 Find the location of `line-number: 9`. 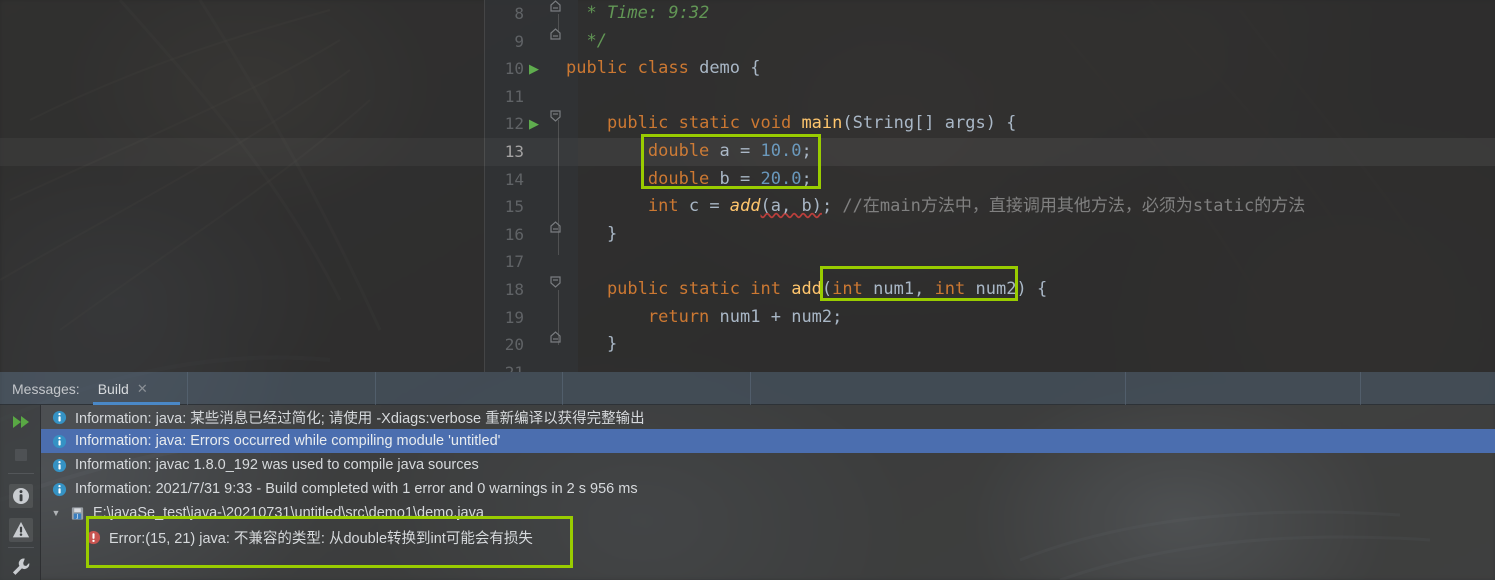

line-number: 9 is located at coordinates (519, 41).